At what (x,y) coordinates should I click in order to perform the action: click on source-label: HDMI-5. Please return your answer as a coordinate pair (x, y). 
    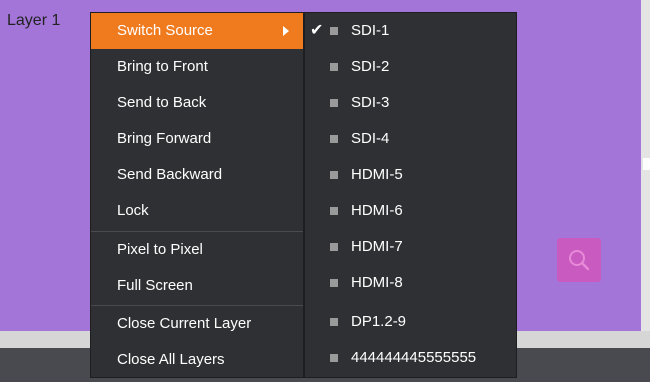
    Looking at the image, I should click on (377, 174).